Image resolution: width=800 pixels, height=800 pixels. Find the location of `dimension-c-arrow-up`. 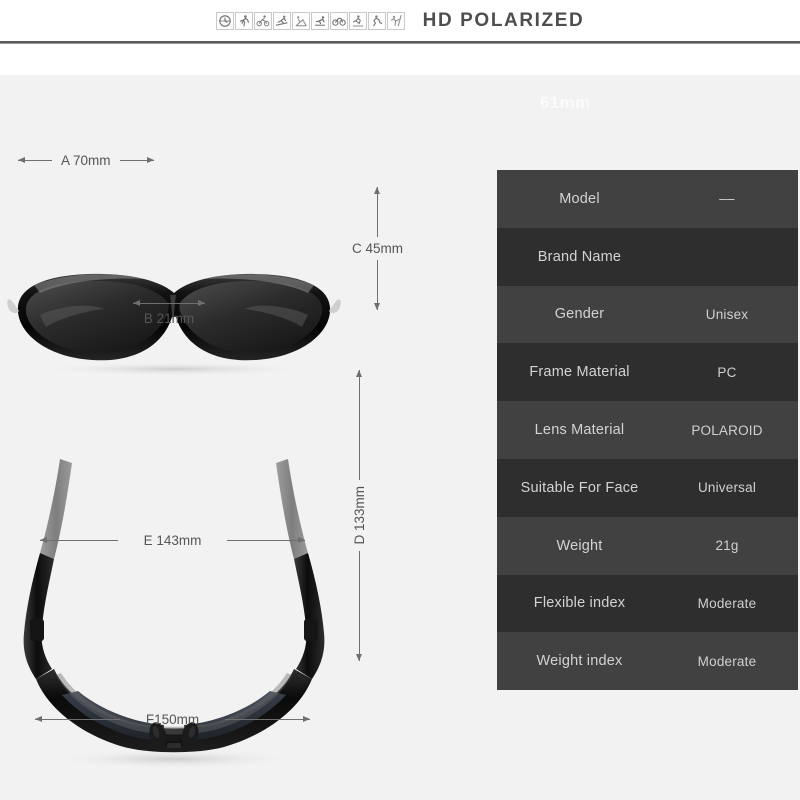

dimension-c-arrow-up is located at coordinates (377, 212).